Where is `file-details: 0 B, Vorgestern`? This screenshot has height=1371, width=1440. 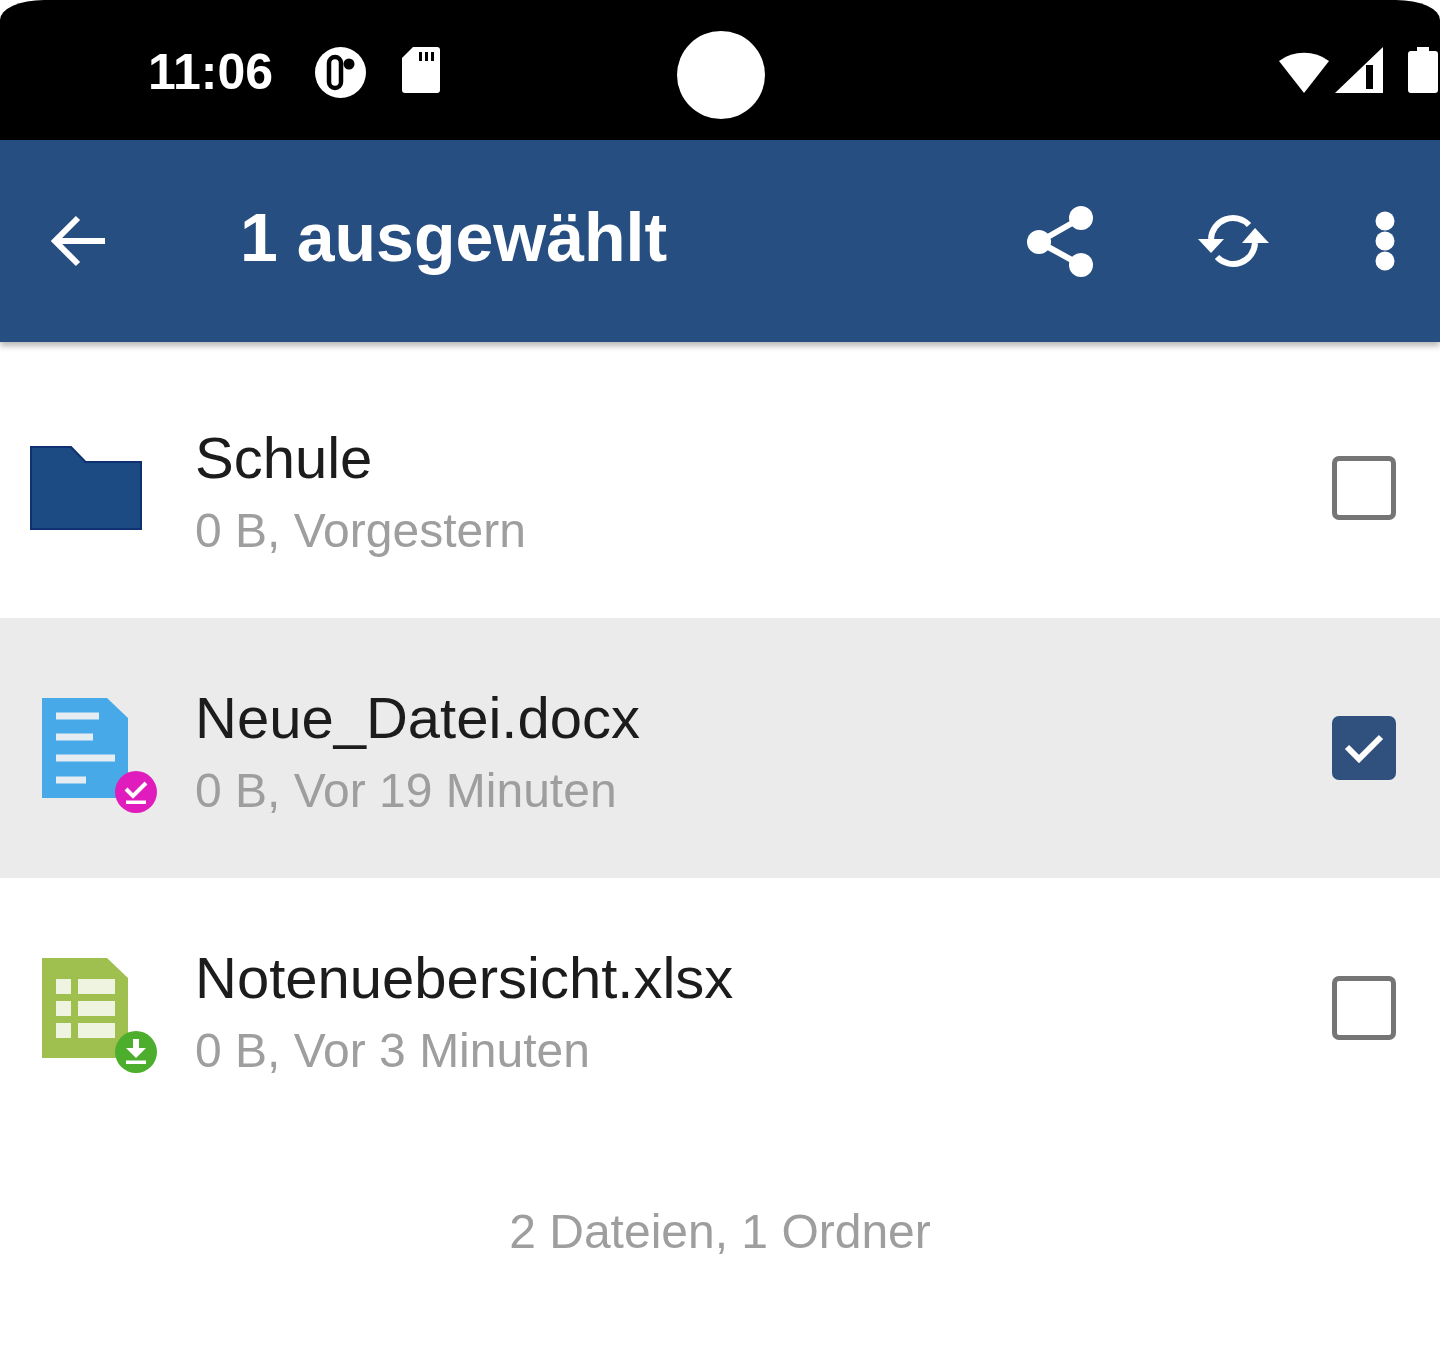 file-details: 0 B, Vorgestern is located at coordinates (360, 531).